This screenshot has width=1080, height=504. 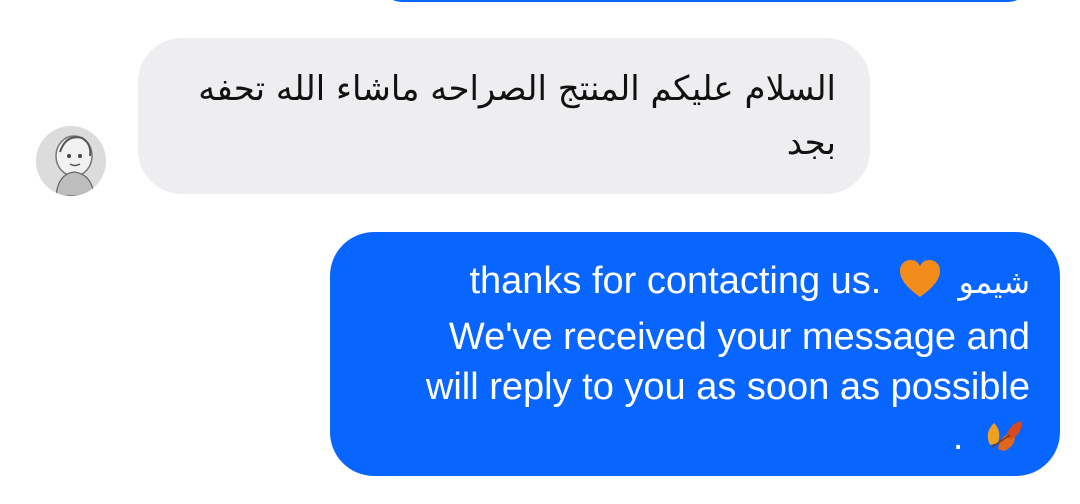 I want to click on user-avatar-photo, so click(x=71, y=161).